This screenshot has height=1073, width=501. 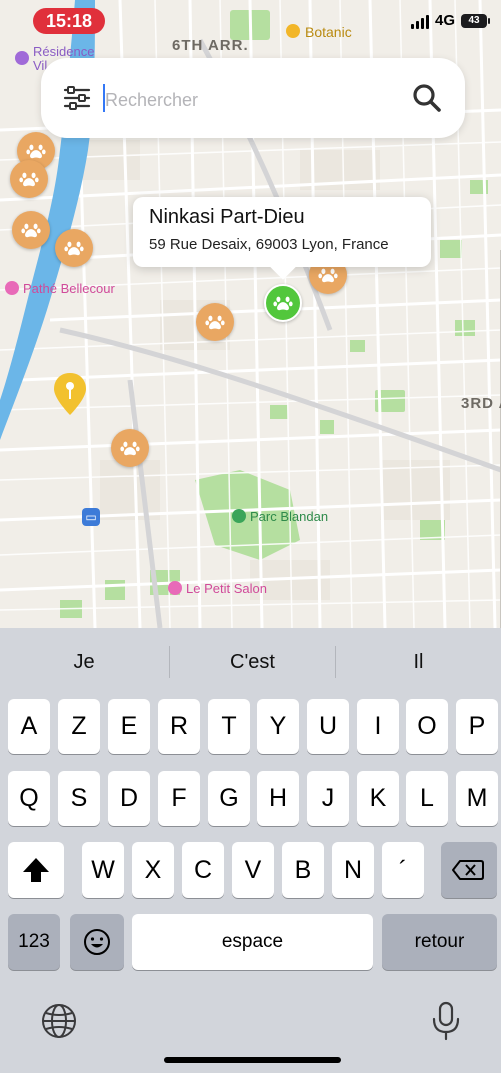 I want to click on key-j: J, so click(x=328, y=798).